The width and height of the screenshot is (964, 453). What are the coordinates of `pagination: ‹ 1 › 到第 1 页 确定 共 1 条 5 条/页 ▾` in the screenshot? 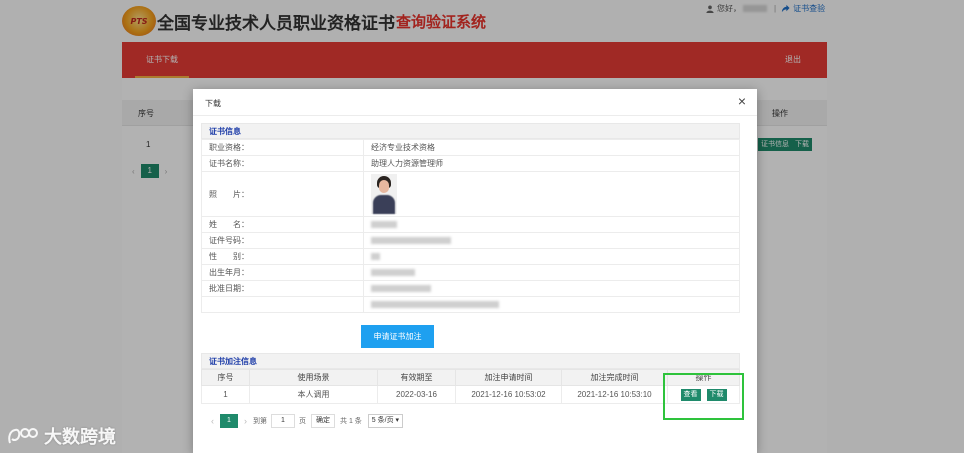 It's located at (304, 421).